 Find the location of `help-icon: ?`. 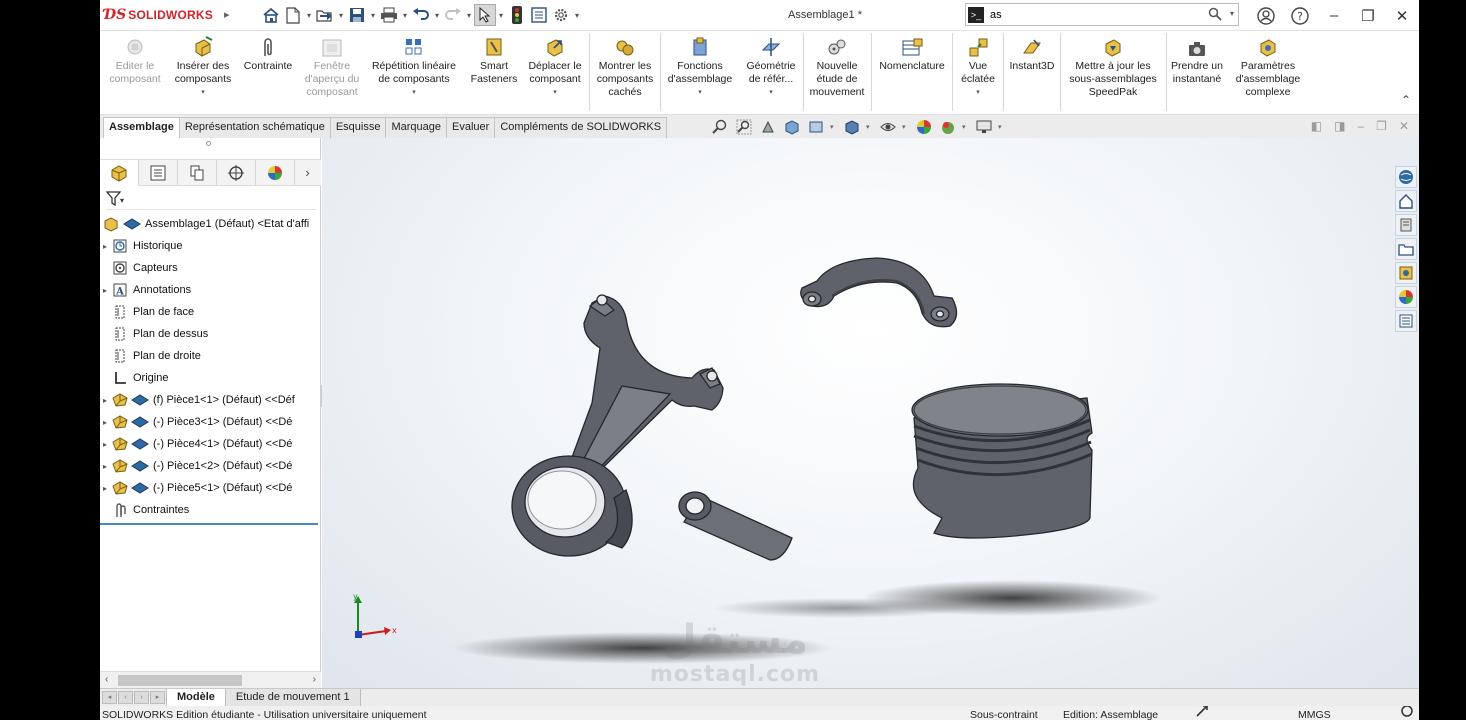

help-icon: ? is located at coordinates (1300, 15).